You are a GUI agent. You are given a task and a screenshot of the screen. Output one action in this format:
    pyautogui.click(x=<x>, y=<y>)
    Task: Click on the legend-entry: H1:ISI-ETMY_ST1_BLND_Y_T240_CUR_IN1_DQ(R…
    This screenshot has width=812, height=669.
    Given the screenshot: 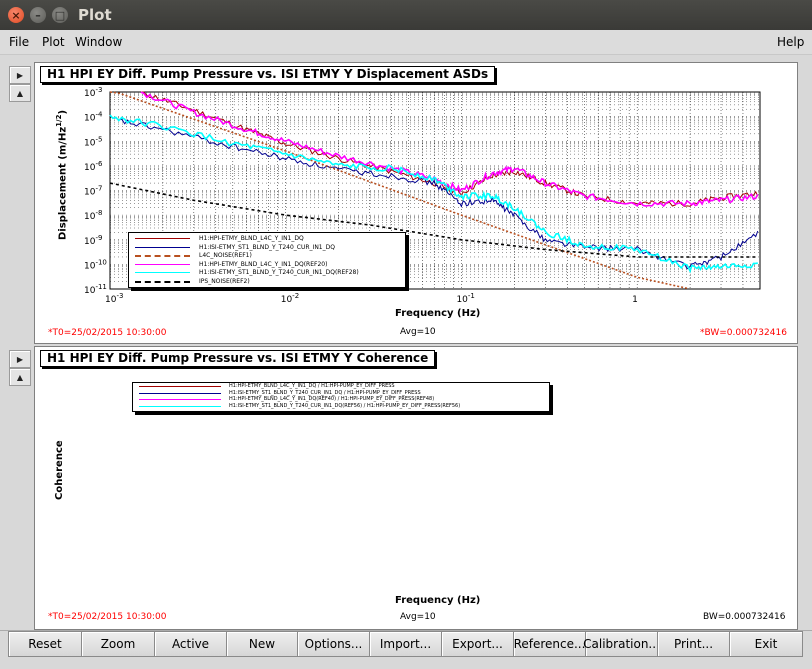 What is the action you would take?
    pyautogui.click(x=341, y=407)
    